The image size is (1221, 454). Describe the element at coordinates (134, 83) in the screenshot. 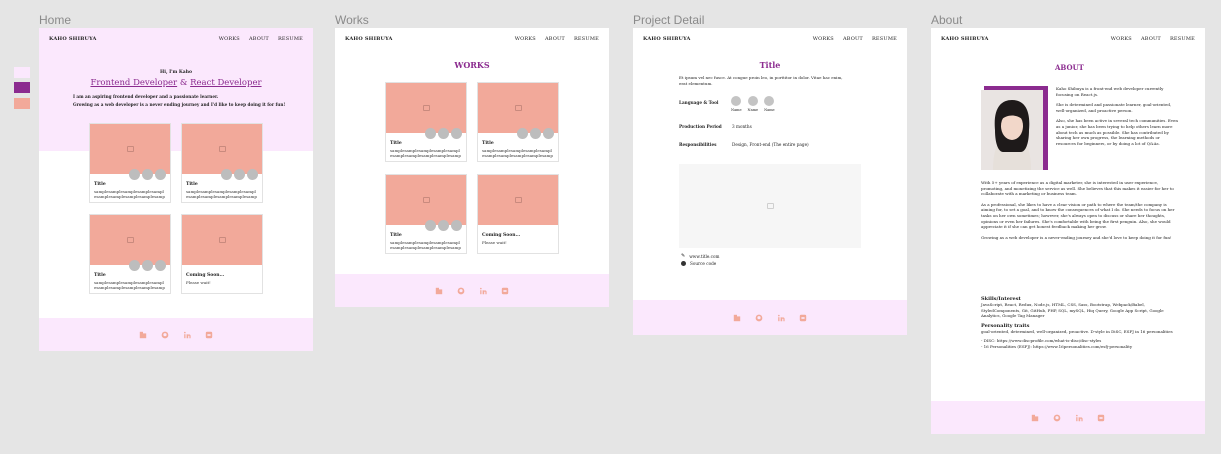

I see `role-frontend: Frontend Developer` at that location.